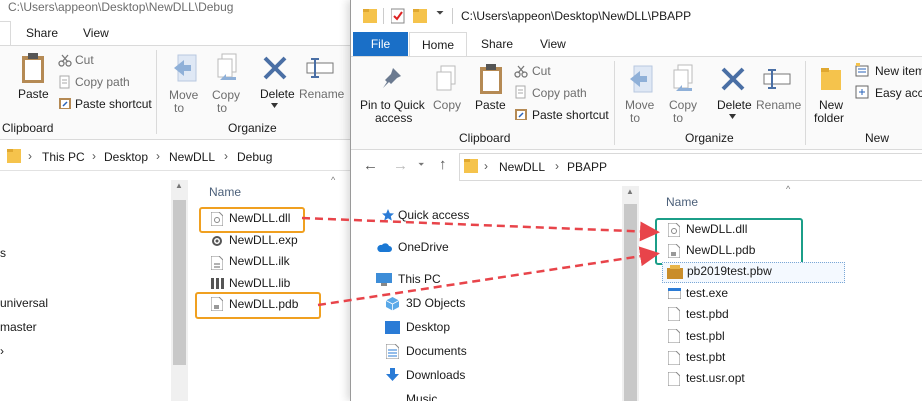 The height and width of the screenshot is (401, 922). I want to click on back-copy-to-button: Copy, so click(226, 95).